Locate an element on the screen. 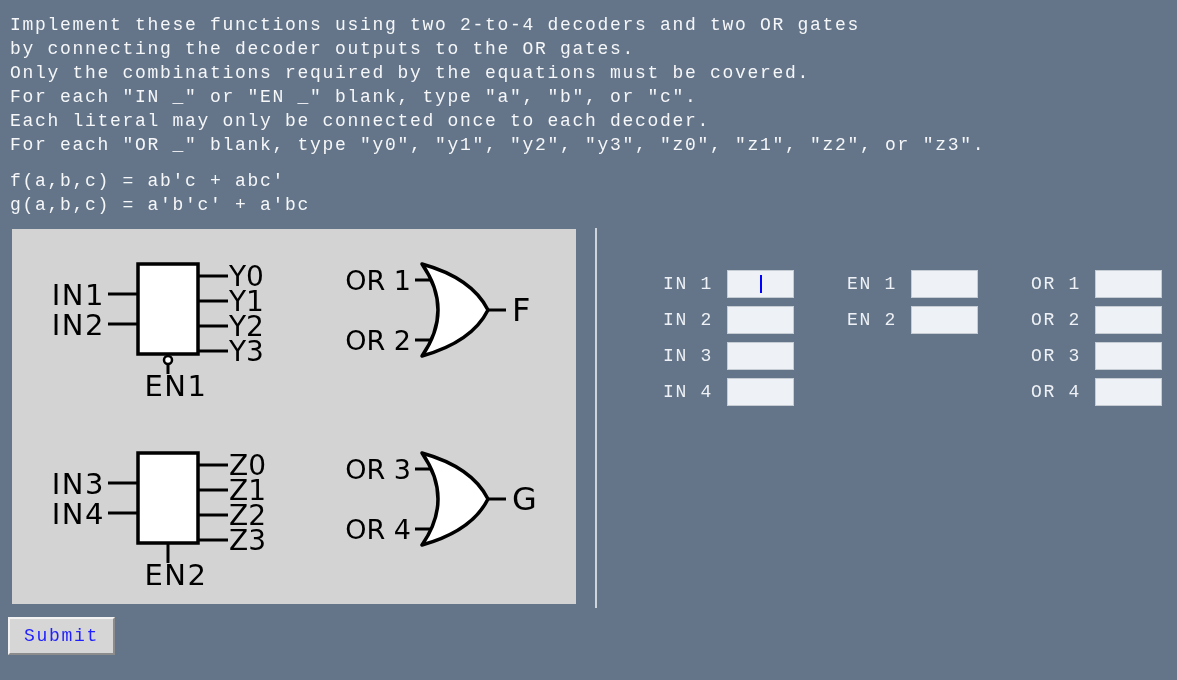 The width and height of the screenshot is (1177, 680). instruction-line: Only the combinations required by the equations must be covered. is located at coordinates (410, 73).